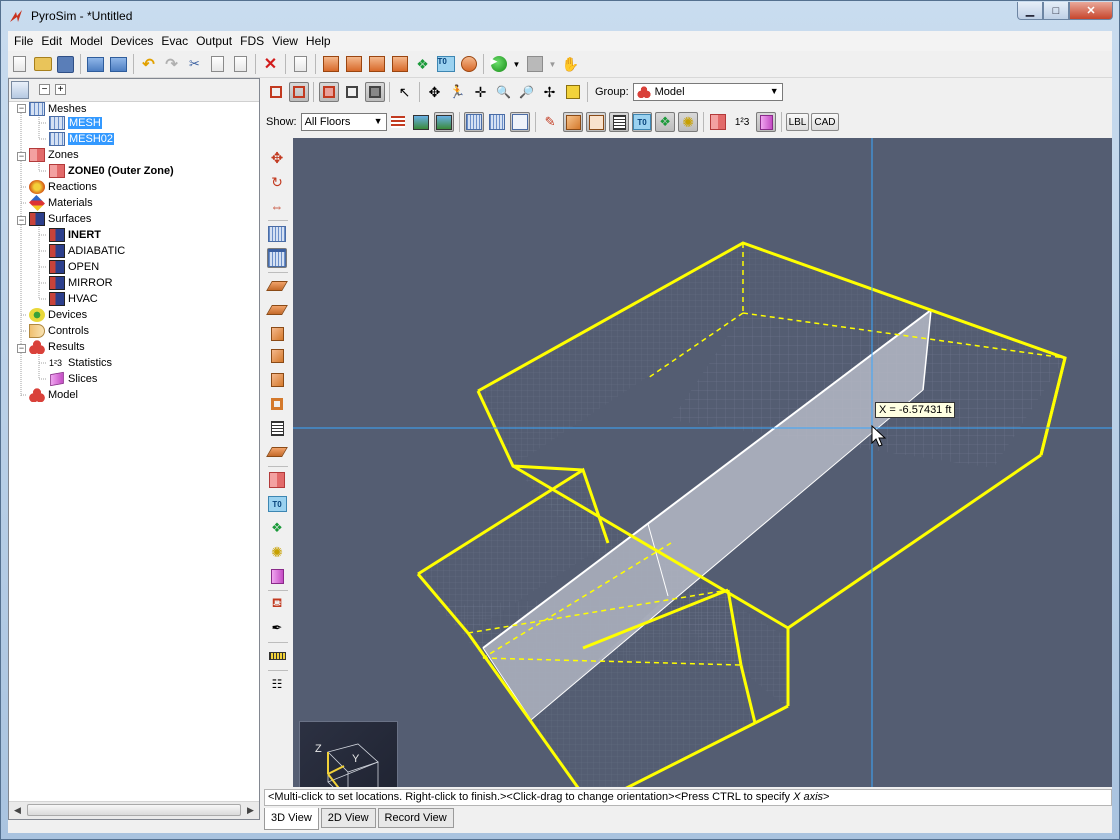 Image resolution: width=1120 pixels, height=840 pixels. I want to click on tree-item-results: Results, so click(57, 347).